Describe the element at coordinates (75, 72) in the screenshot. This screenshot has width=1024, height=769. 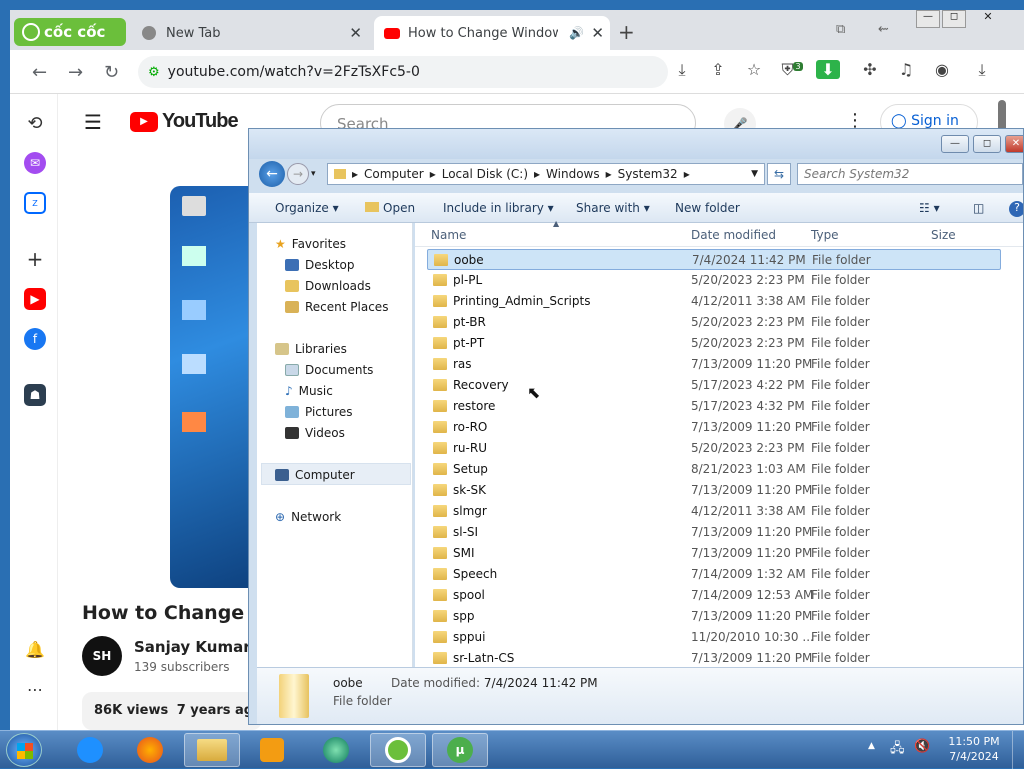
I see `forward-icon: →` at that location.